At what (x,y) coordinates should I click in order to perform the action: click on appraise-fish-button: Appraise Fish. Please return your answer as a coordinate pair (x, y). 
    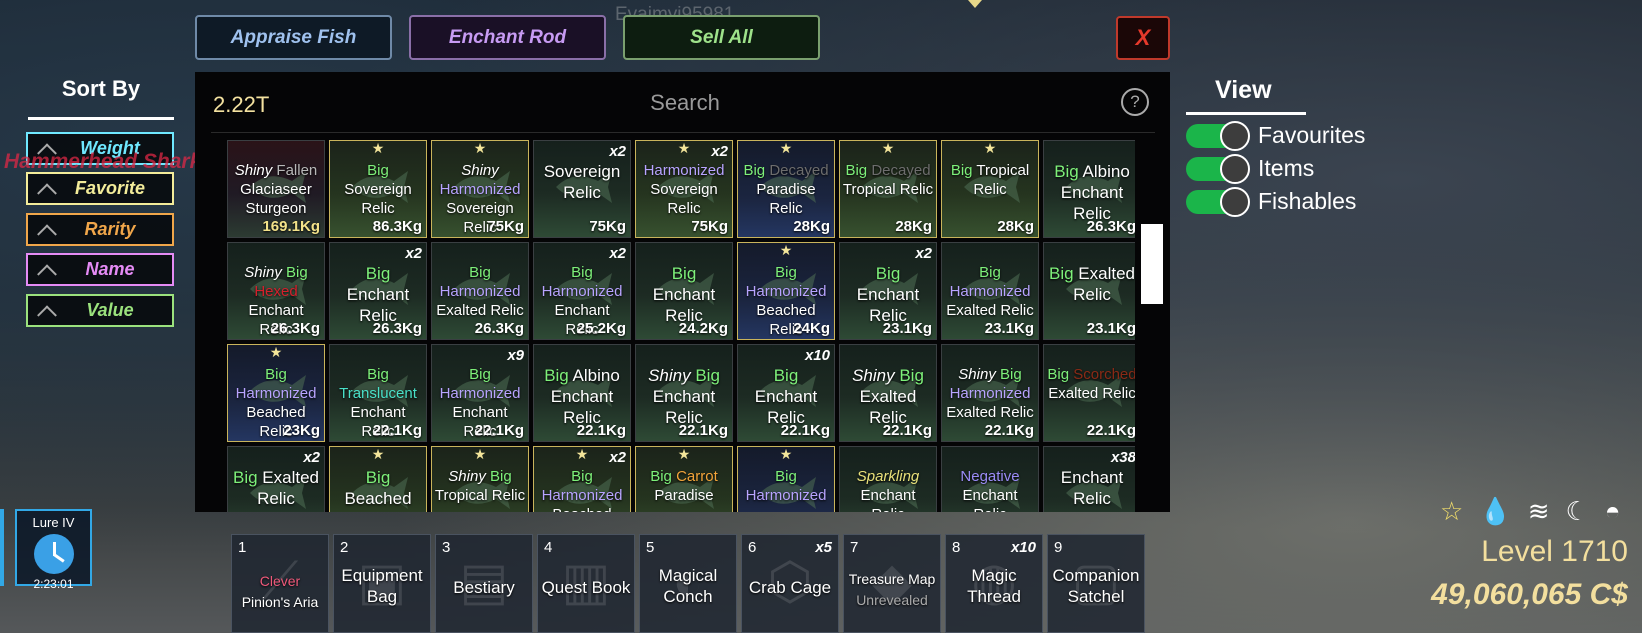
    Looking at the image, I should click on (293, 37).